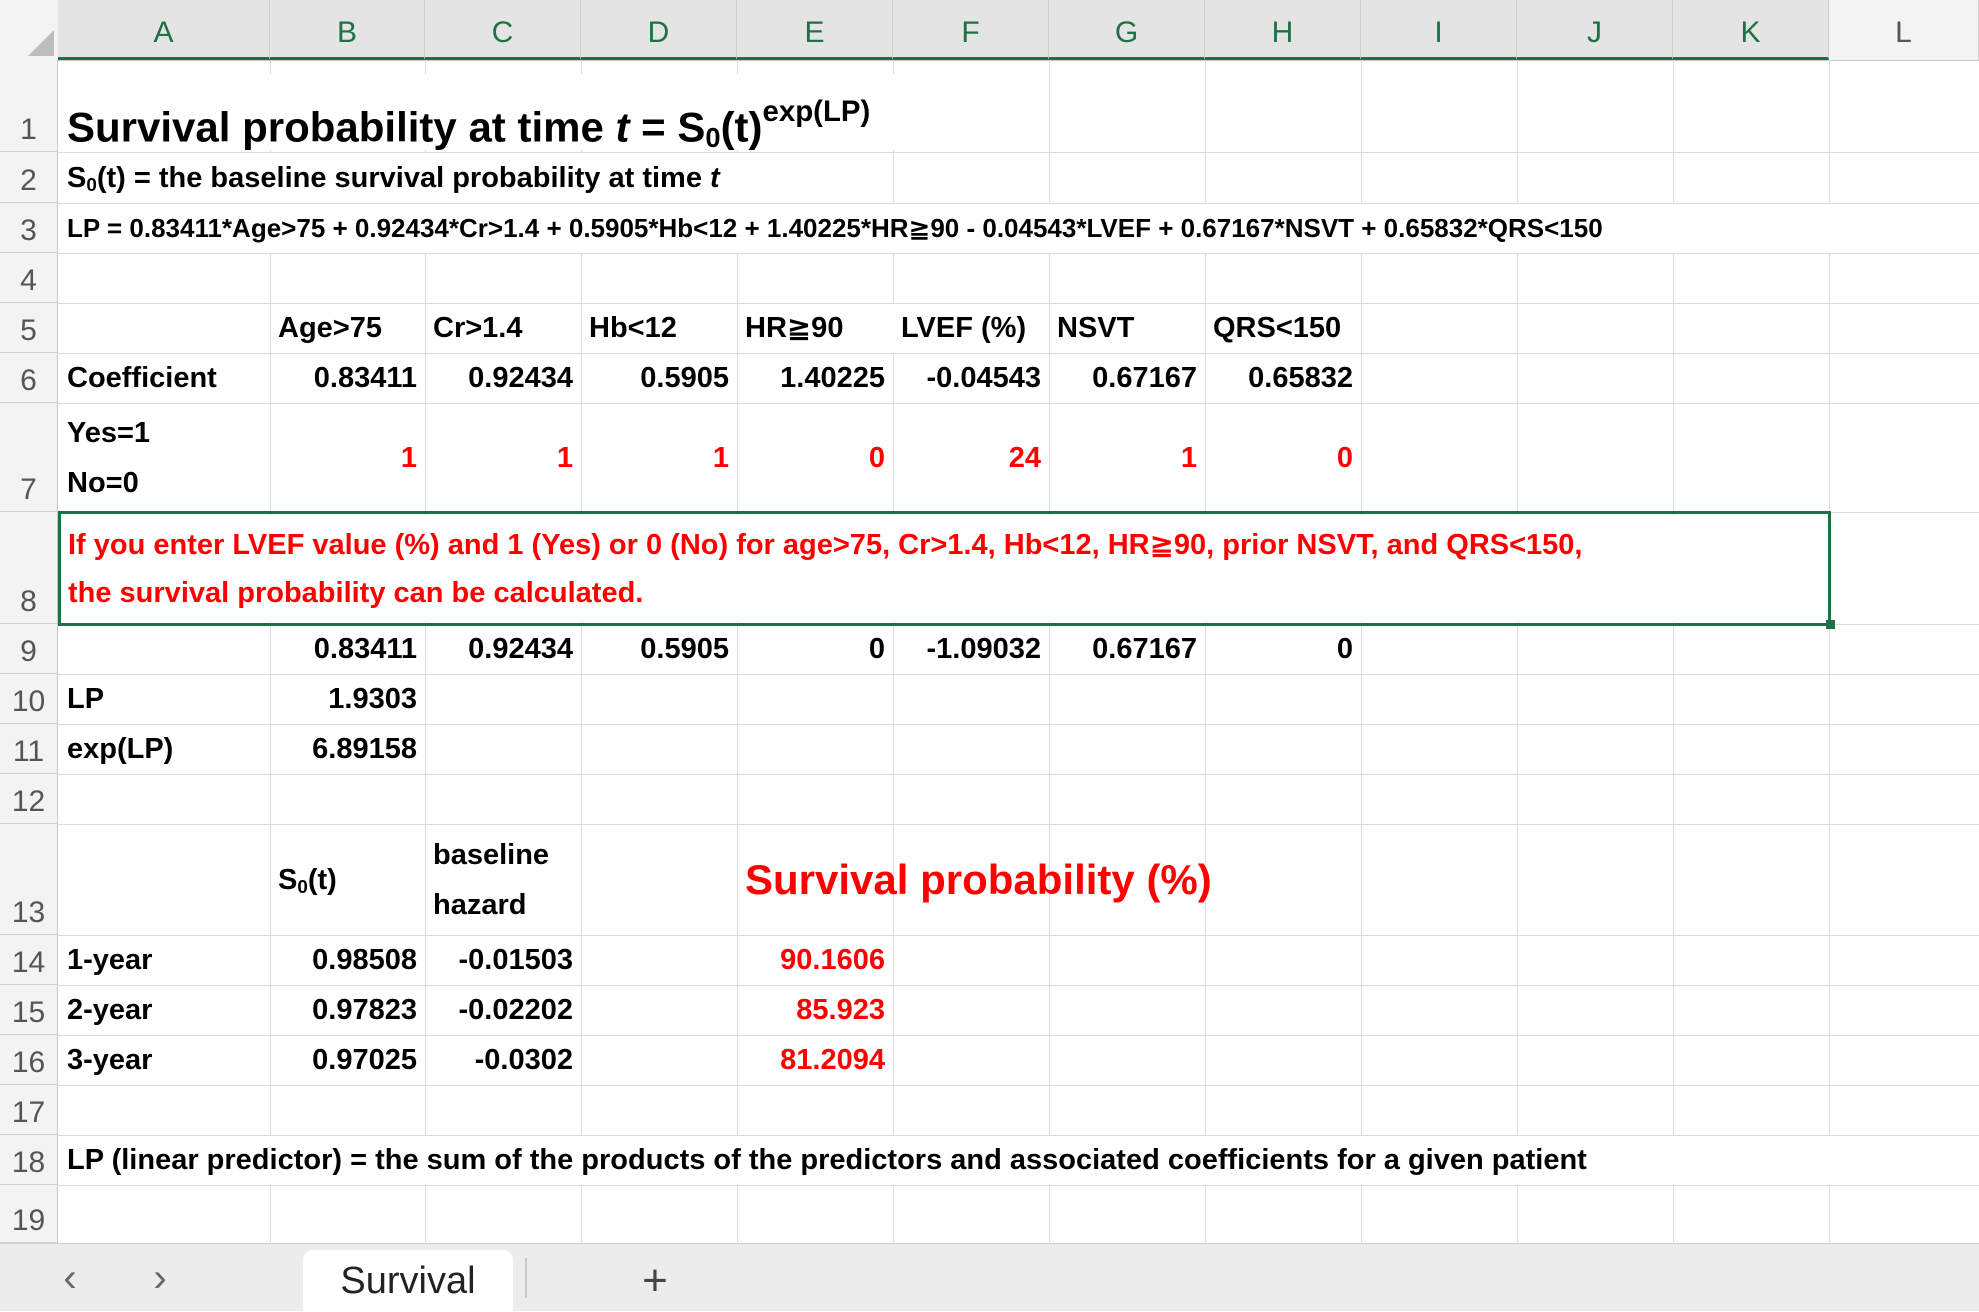  Describe the element at coordinates (1439, 30) in the screenshot. I see `column-header-i: I` at that location.